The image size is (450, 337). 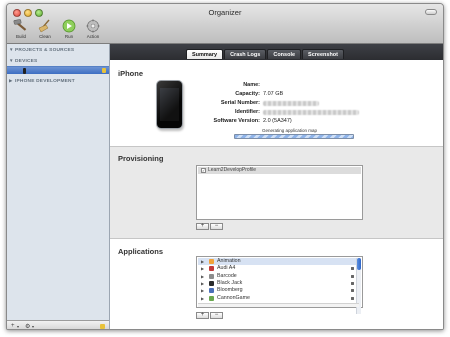 I want to click on device-section-title: iPhone, so click(x=131, y=73).